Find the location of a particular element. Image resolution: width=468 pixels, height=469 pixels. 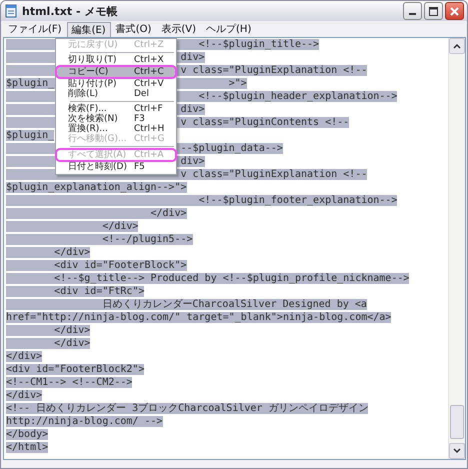

scroll-down-icon is located at coordinates (457, 451).